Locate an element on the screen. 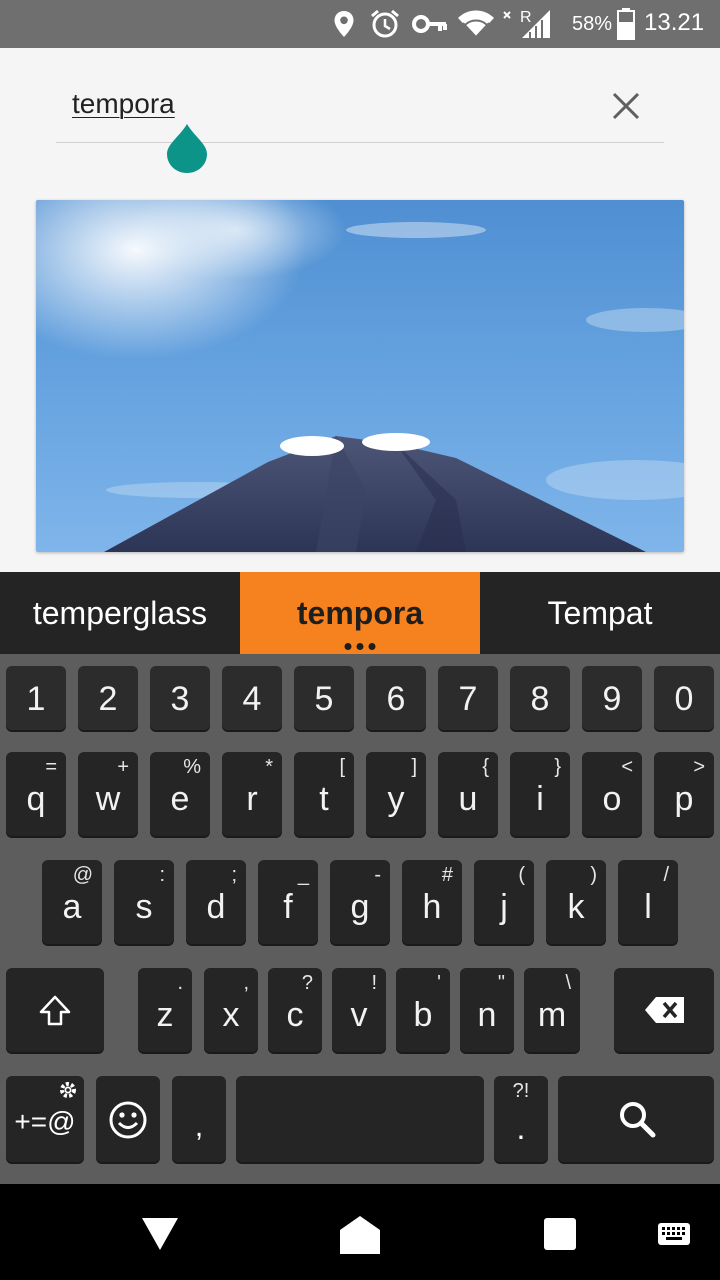 The image size is (720, 1280). key-c: ? c is located at coordinates (295, 1010).